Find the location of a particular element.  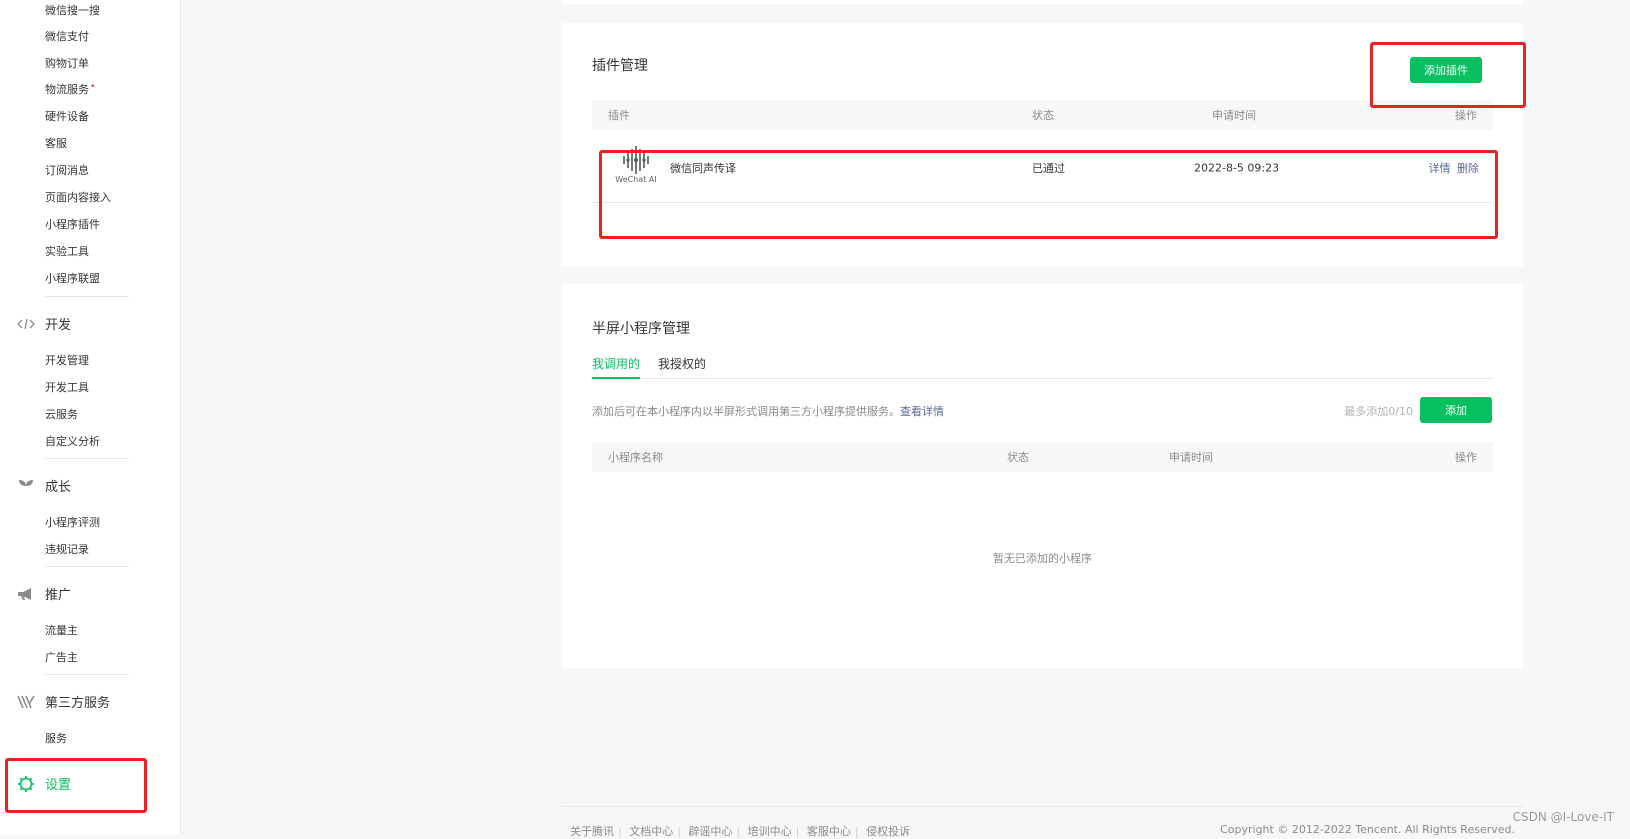

sidebar-section-dev: 开发 is located at coordinates (43, 323).